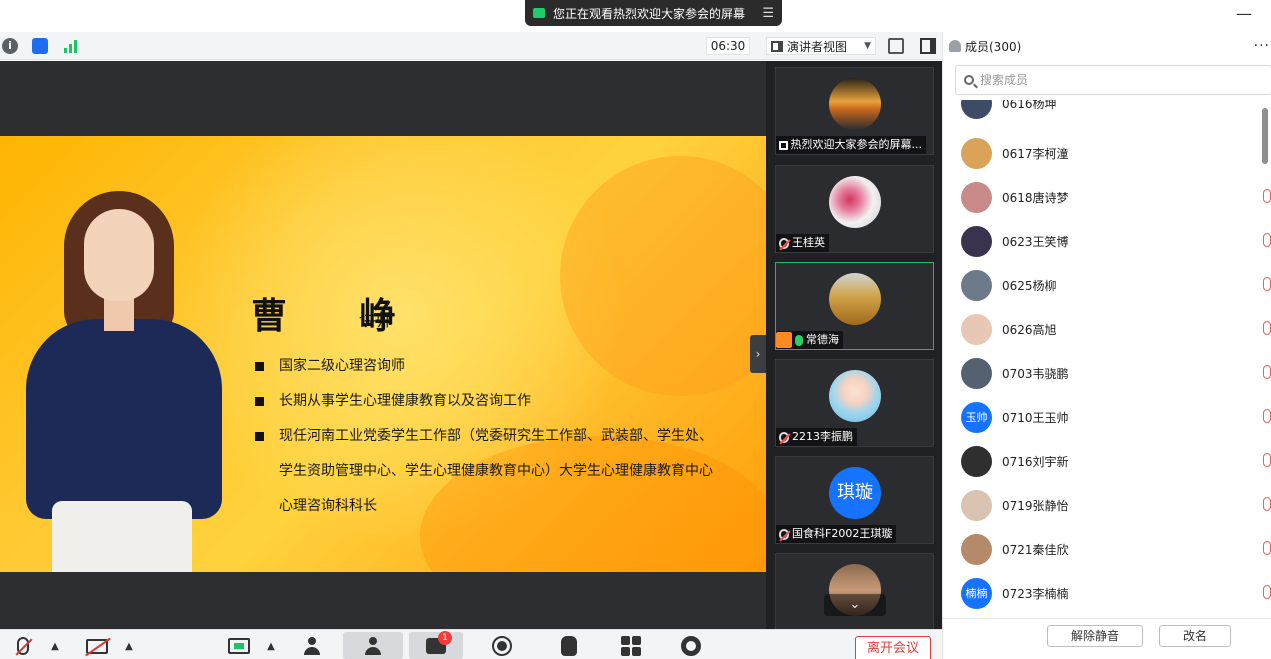 The height and width of the screenshot is (659, 1271). Describe the element at coordinates (1035, 593) in the screenshot. I see `member-name: 0723李楠楠` at that location.